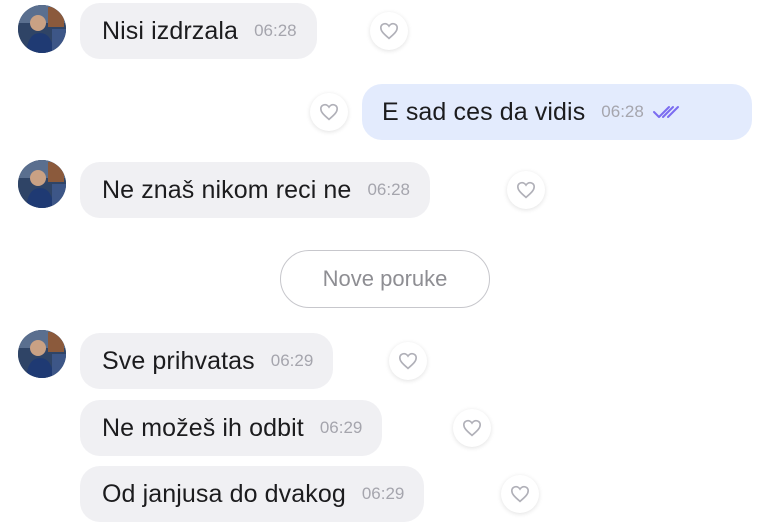 The height and width of the screenshot is (522, 765). What do you see at coordinates (178, 360) in the screenshot?
I see `message-text: Sve prihvatas` at bounding box center [178, 360].